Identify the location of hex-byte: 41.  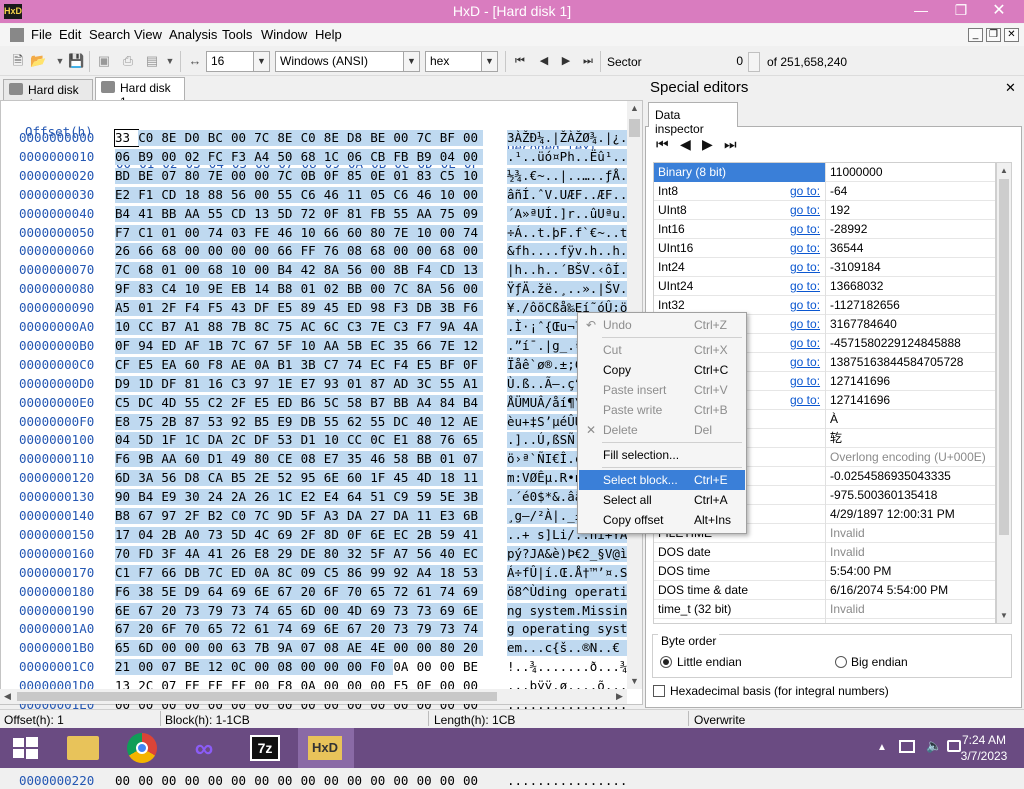
(473, 534).